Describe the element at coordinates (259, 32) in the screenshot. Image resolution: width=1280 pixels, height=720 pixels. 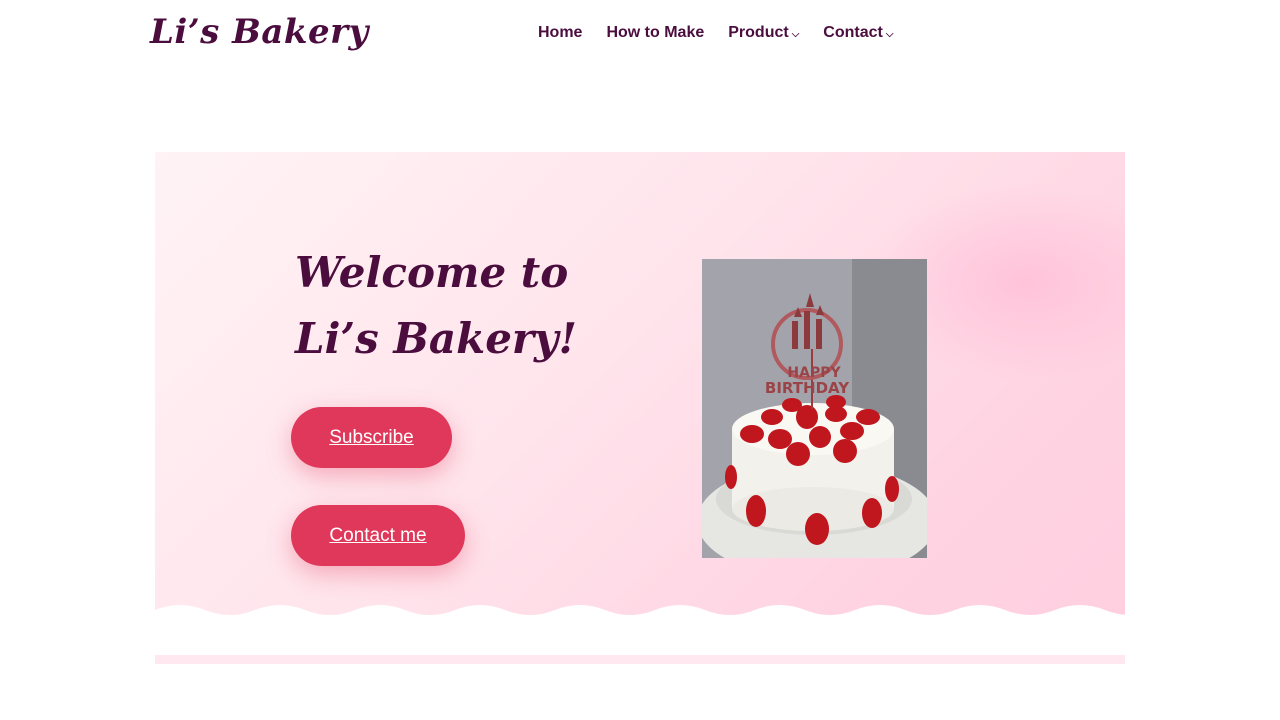
I see `site-logo: Li’s Bakery` at that location.